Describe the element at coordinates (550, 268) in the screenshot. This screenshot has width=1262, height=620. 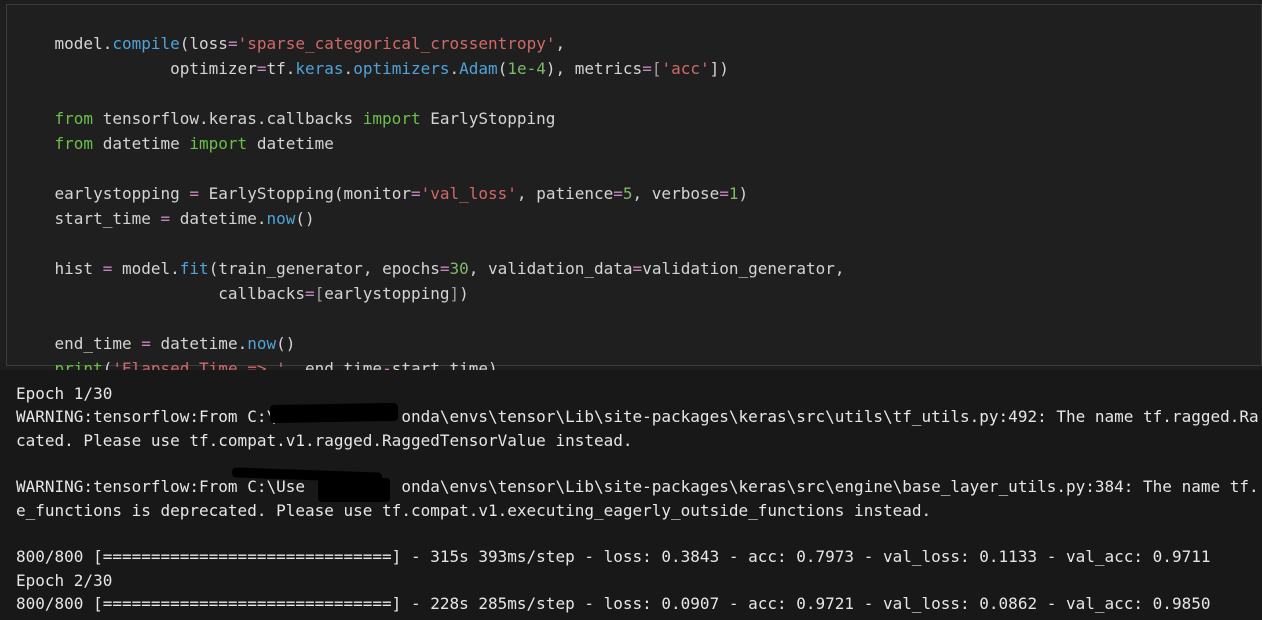
I see `code-token: , validation_data` at that location.